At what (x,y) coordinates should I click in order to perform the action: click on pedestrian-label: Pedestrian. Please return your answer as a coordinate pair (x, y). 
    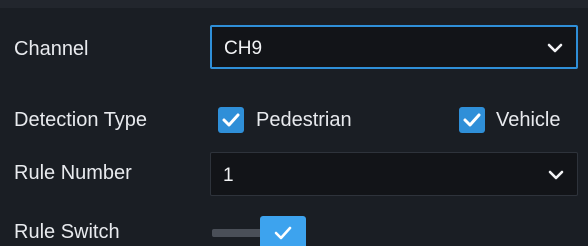
    Looking at the image, I should click on (304, 120).